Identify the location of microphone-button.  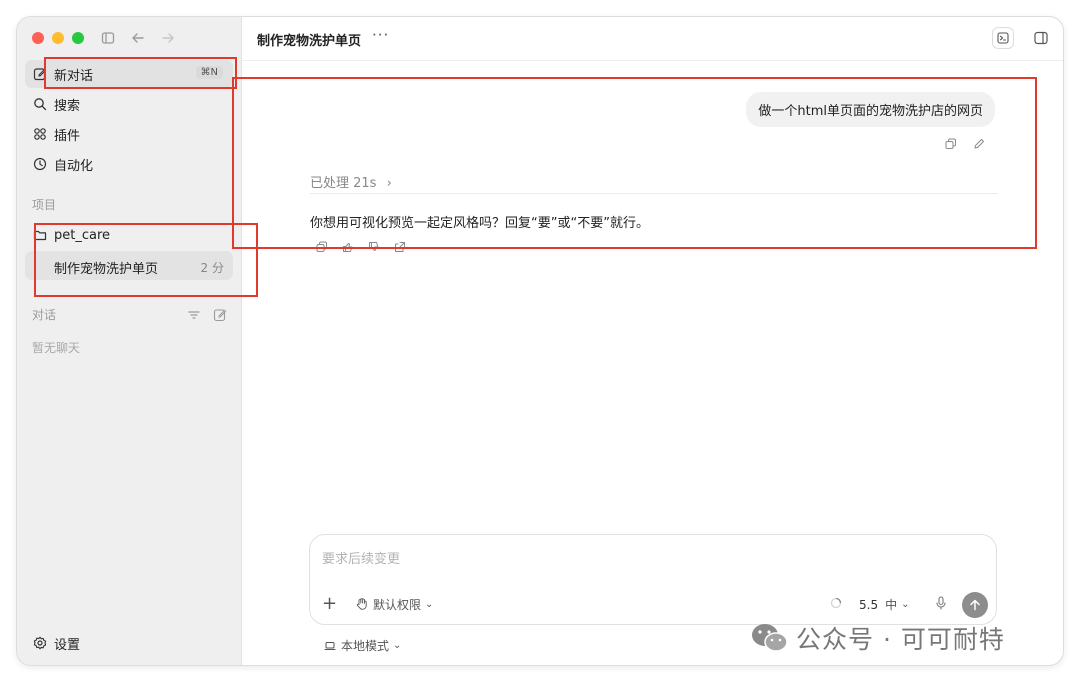
(941, 603).